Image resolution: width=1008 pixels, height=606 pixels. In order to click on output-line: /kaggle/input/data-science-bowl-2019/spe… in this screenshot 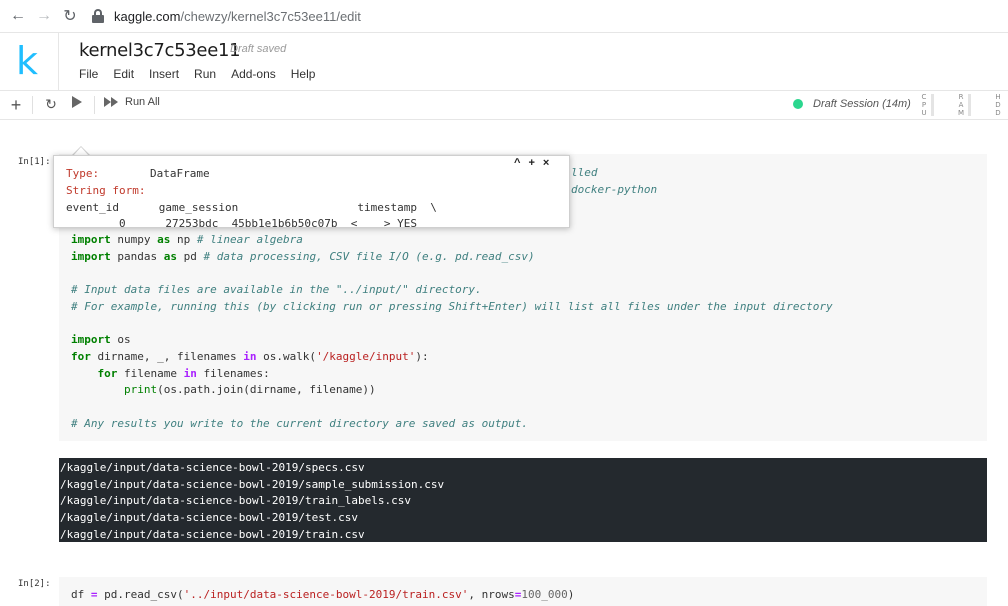, I will do `click(212, 467)`.